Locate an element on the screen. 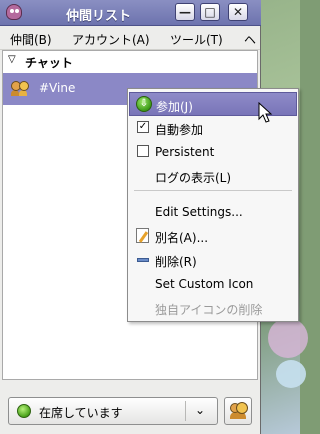  minimize-button: — is located at coordinates (185, 12).